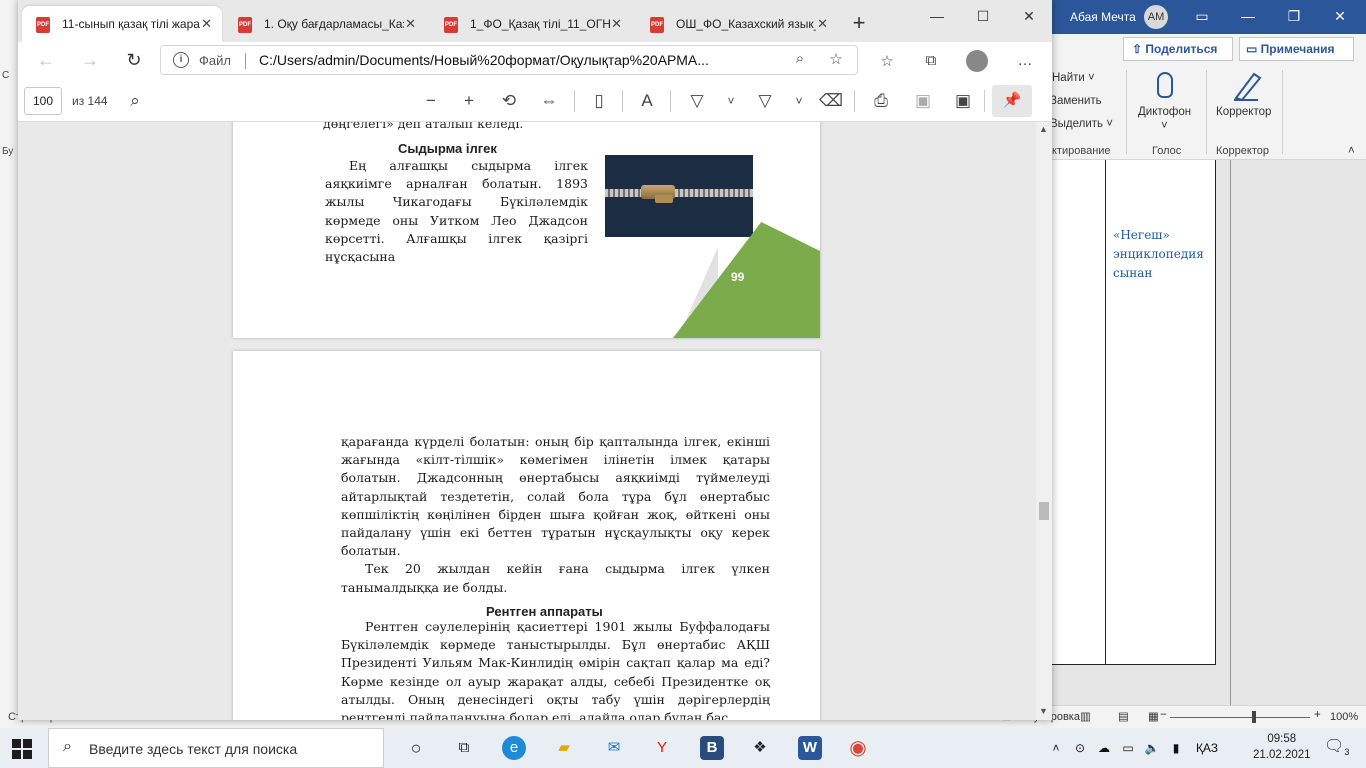  What do you see at coordinates (1202, 16) in the screenshot?
I see `ribbon-options-icon: ▭` at bounding box center [1202, 16].